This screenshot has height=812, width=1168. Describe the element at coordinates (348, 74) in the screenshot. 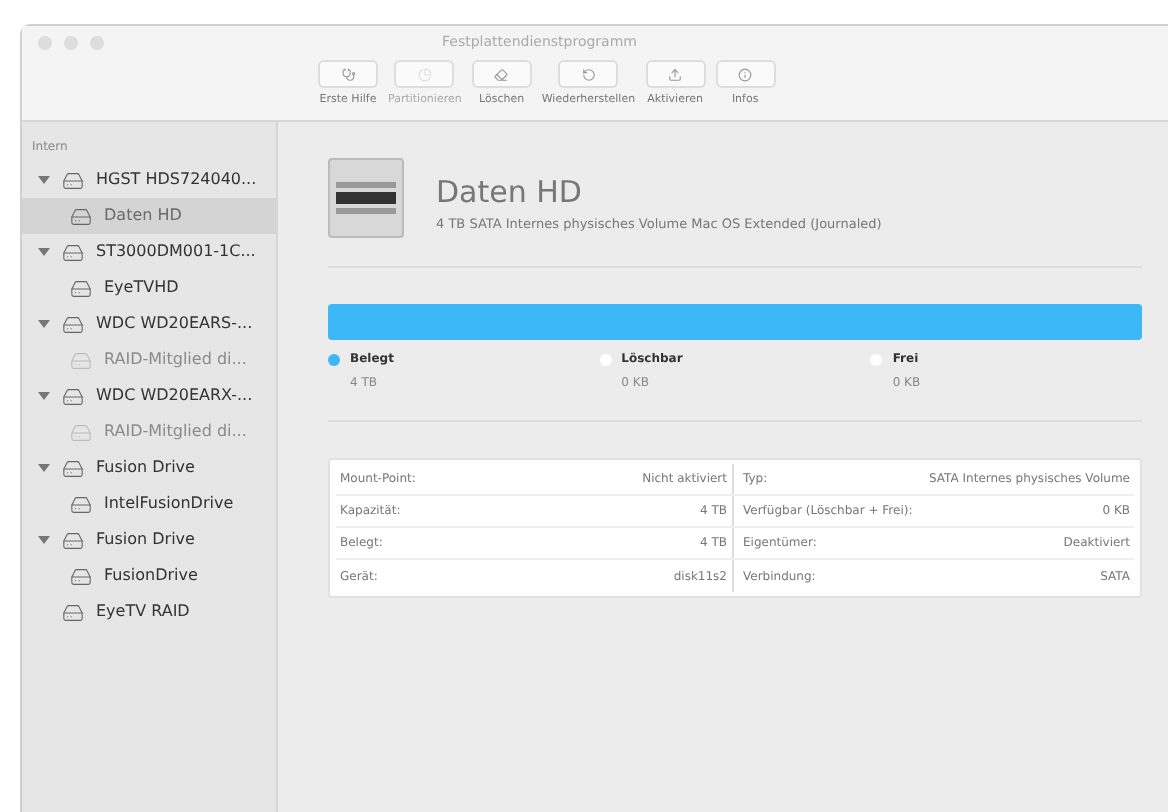

I see `stethoscope-icon` at that location.